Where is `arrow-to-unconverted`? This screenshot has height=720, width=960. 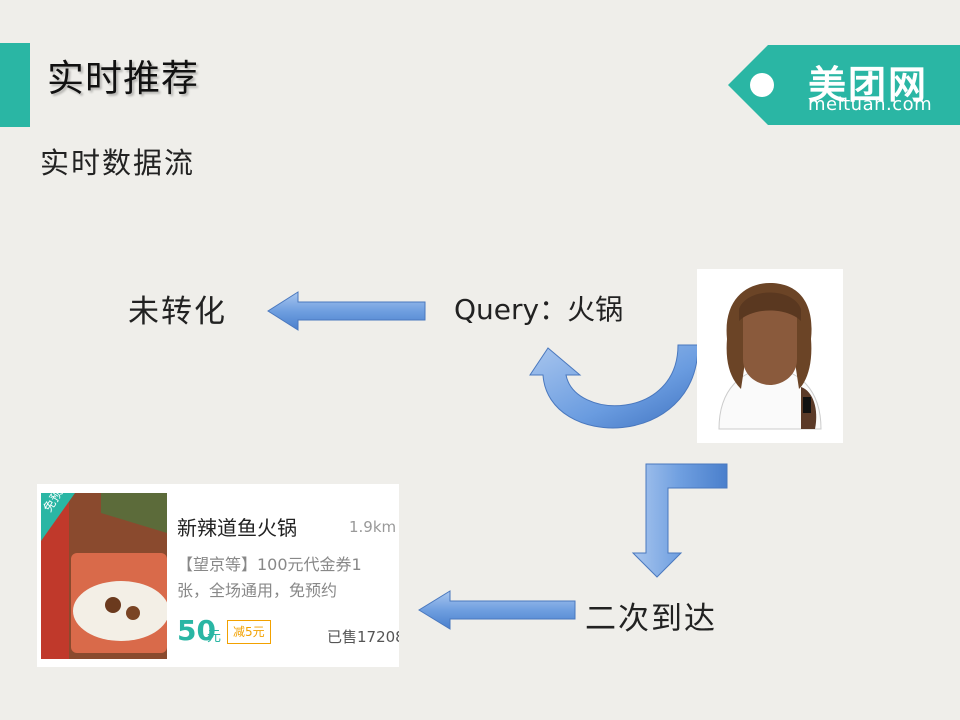 arrow-to-unconverted is located at coordinates (346, 311).